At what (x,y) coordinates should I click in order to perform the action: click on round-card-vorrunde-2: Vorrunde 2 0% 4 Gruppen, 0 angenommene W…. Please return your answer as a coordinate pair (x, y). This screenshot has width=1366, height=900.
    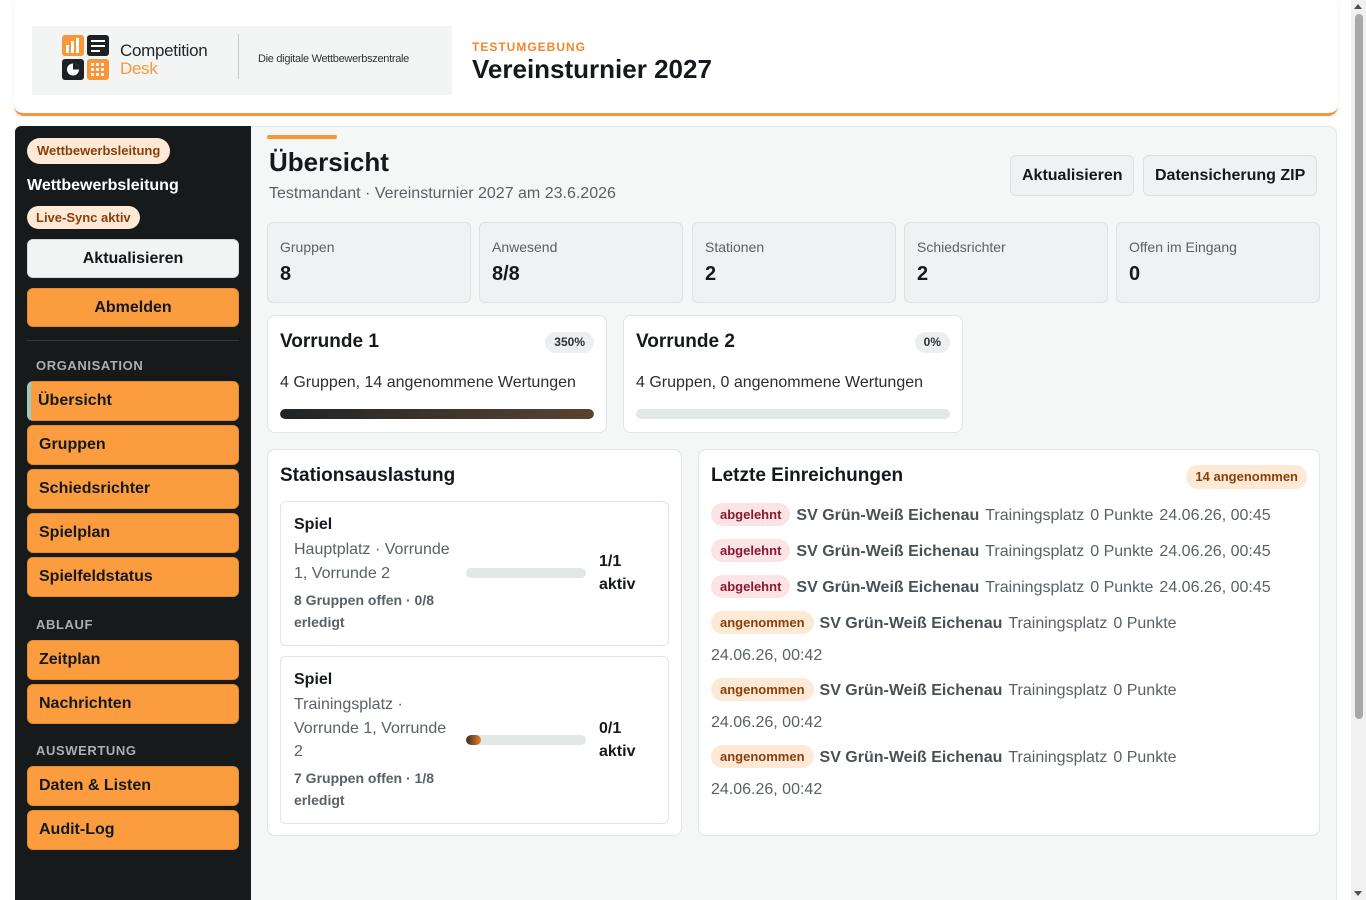
    Looking at the image, I should click on (793, 374).